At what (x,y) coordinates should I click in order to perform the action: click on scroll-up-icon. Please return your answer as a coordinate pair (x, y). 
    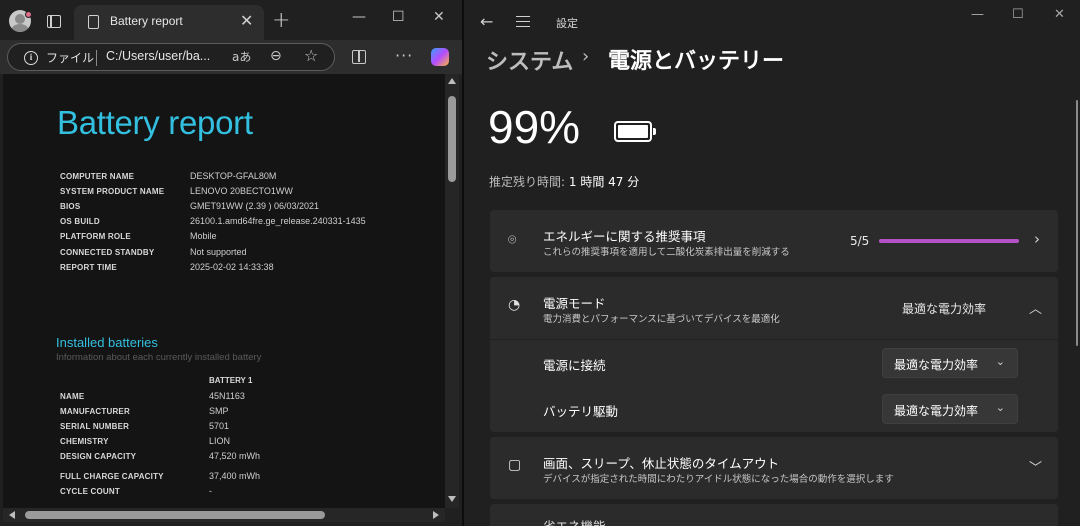
    Looking at the image, I should click on (452, 81).